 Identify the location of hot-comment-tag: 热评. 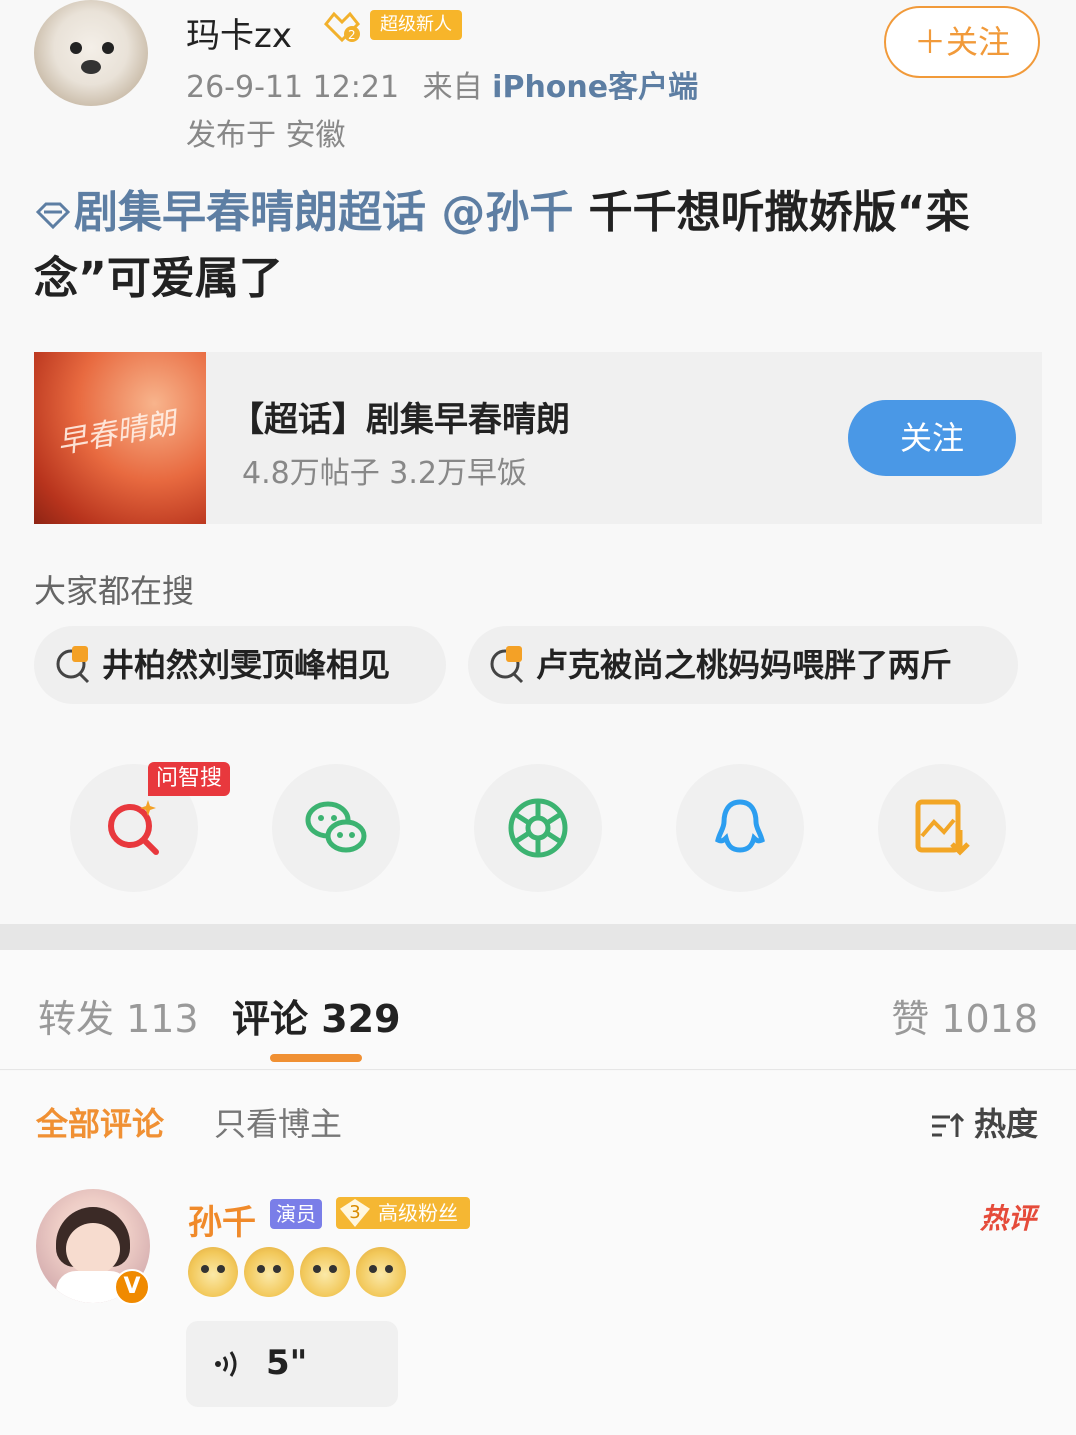
(1007, 1218).